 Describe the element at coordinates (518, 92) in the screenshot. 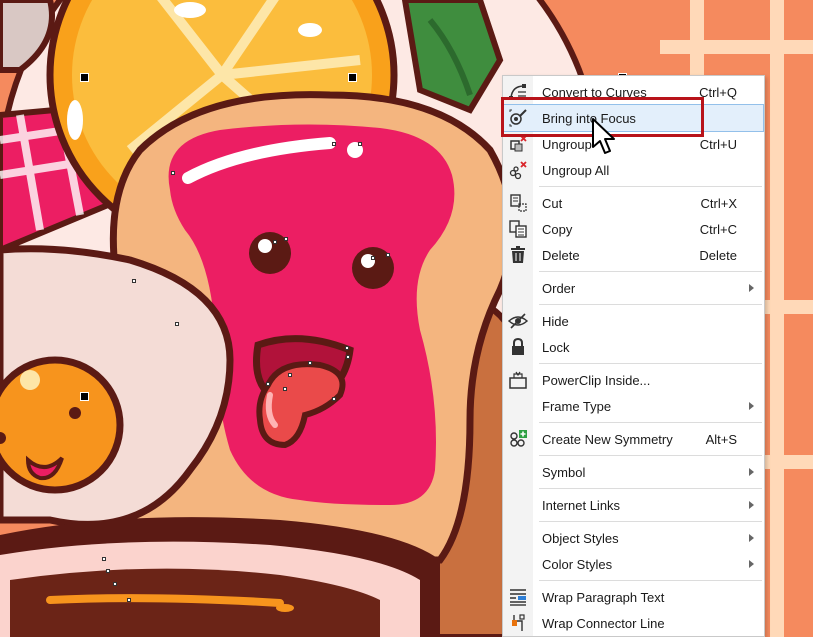

I see `convert-curves-icon` at that location.